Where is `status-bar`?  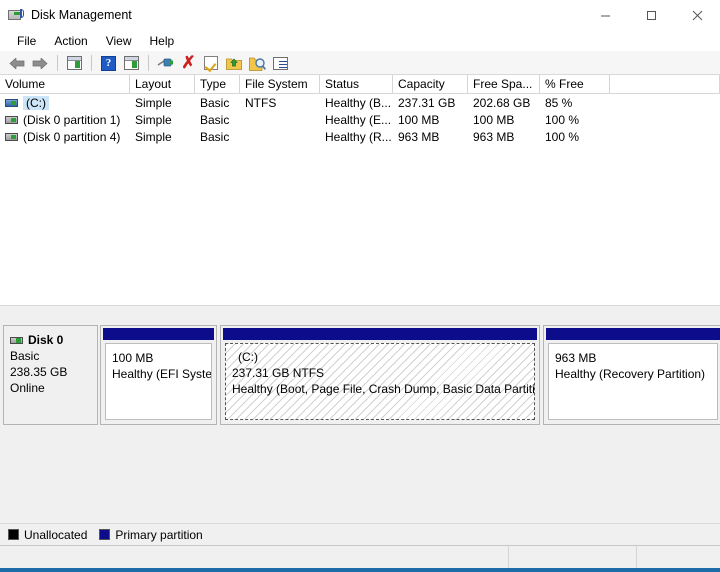 status-bar is located at coordinates (360, 557).